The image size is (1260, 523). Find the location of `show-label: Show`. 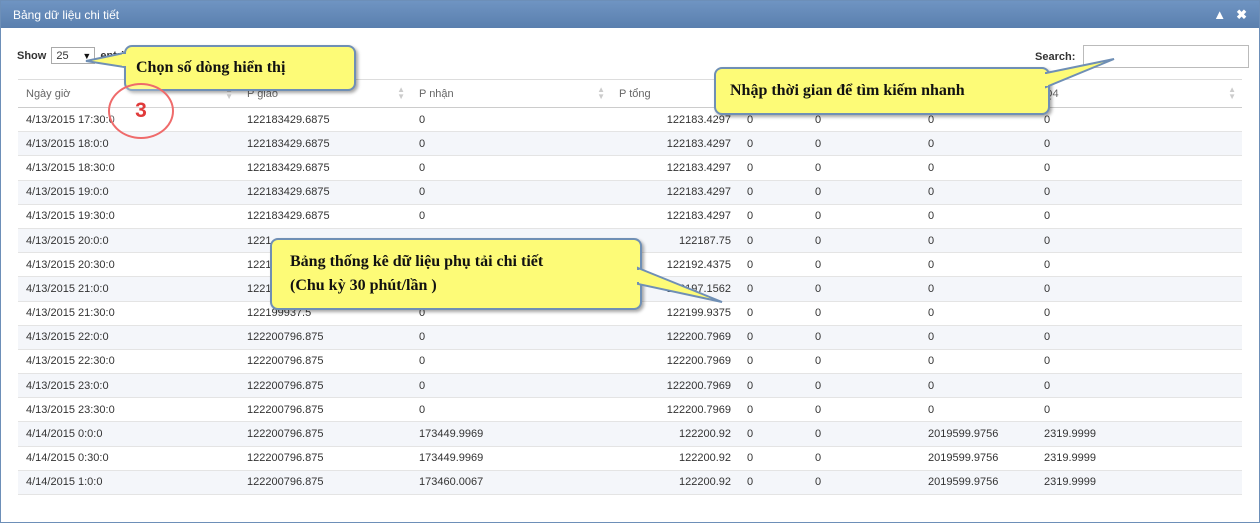

show-label: Show is located at coordinates (32, 55).